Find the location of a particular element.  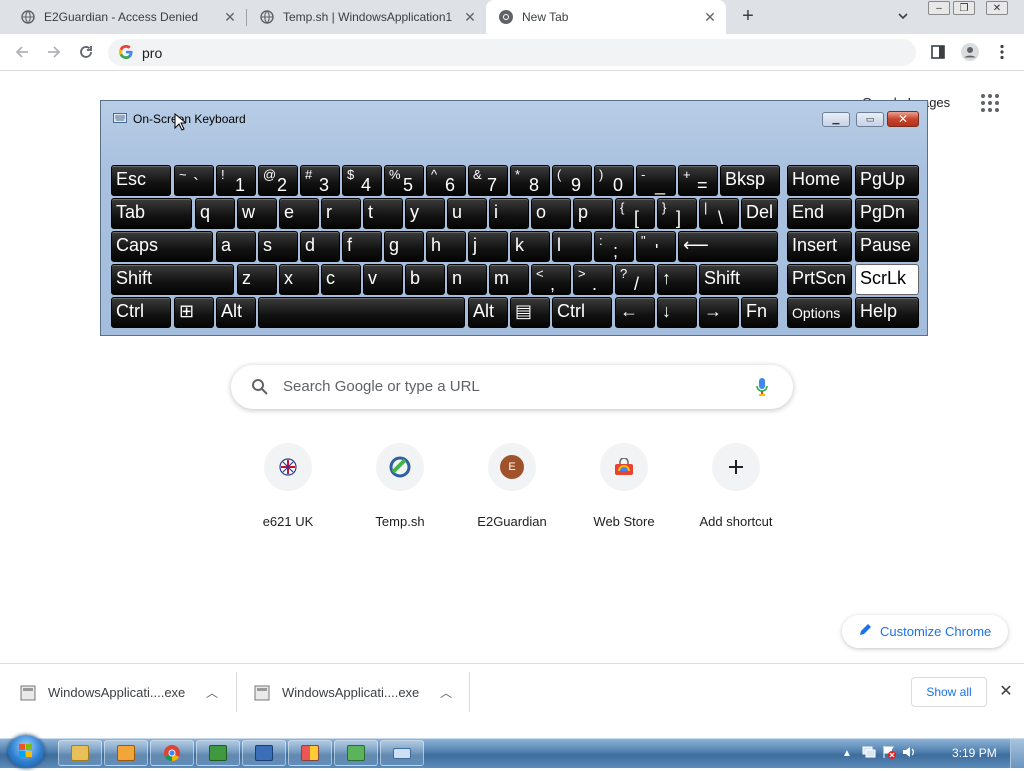

customize-chrome-button: Customize Chrome is located at coordinates (925, 631).